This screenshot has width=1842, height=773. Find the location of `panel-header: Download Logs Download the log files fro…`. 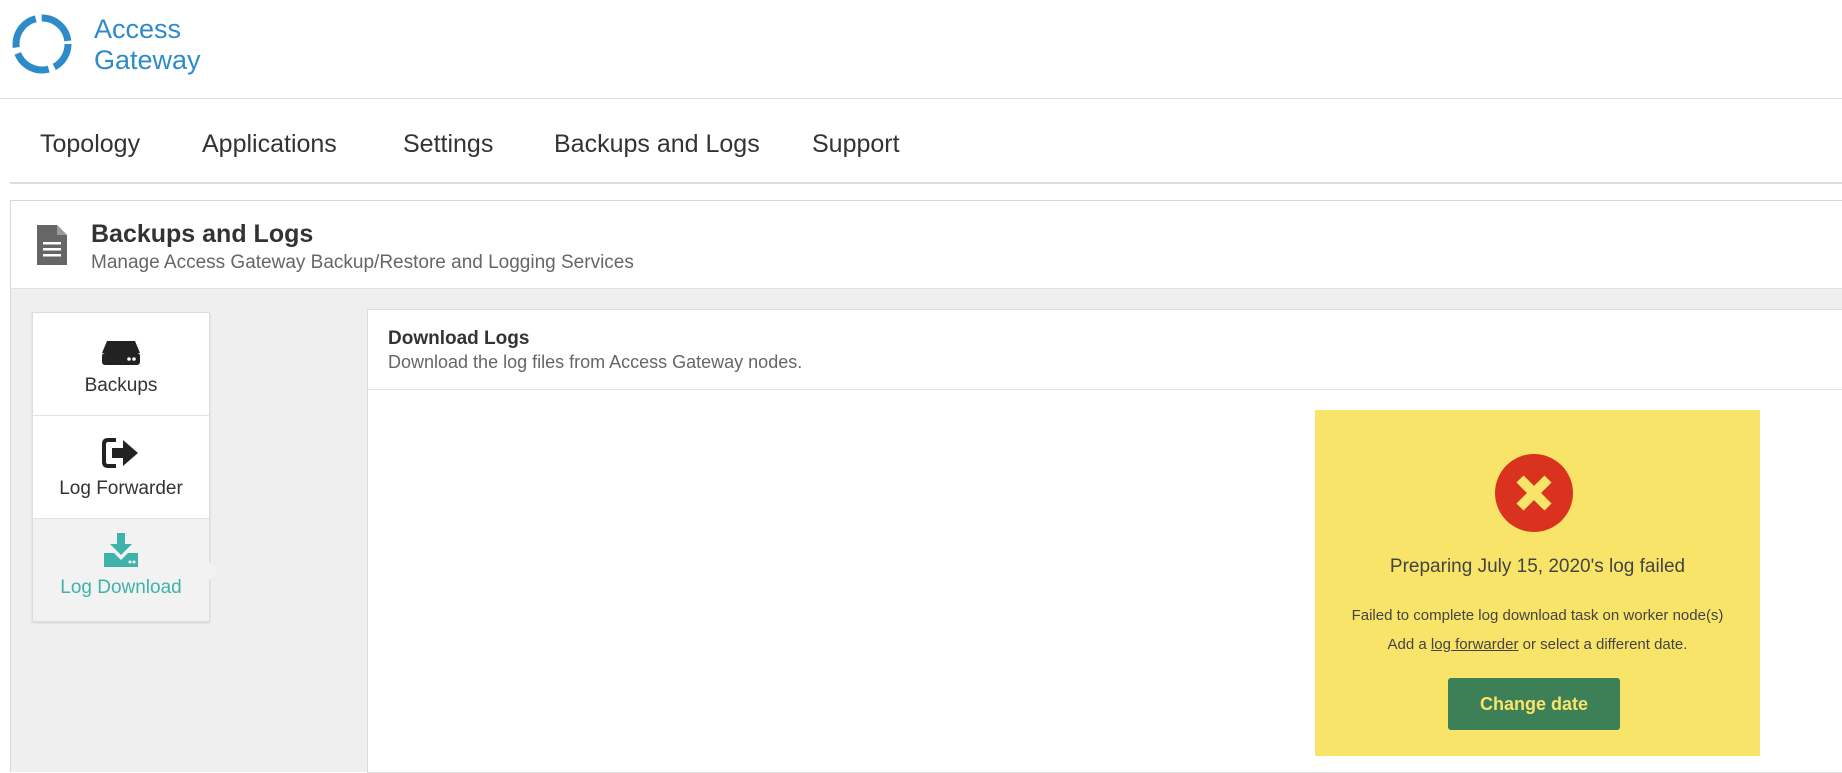

panel-header: Download Logs Download the log files fro… is located at coordinates (1105, 350).